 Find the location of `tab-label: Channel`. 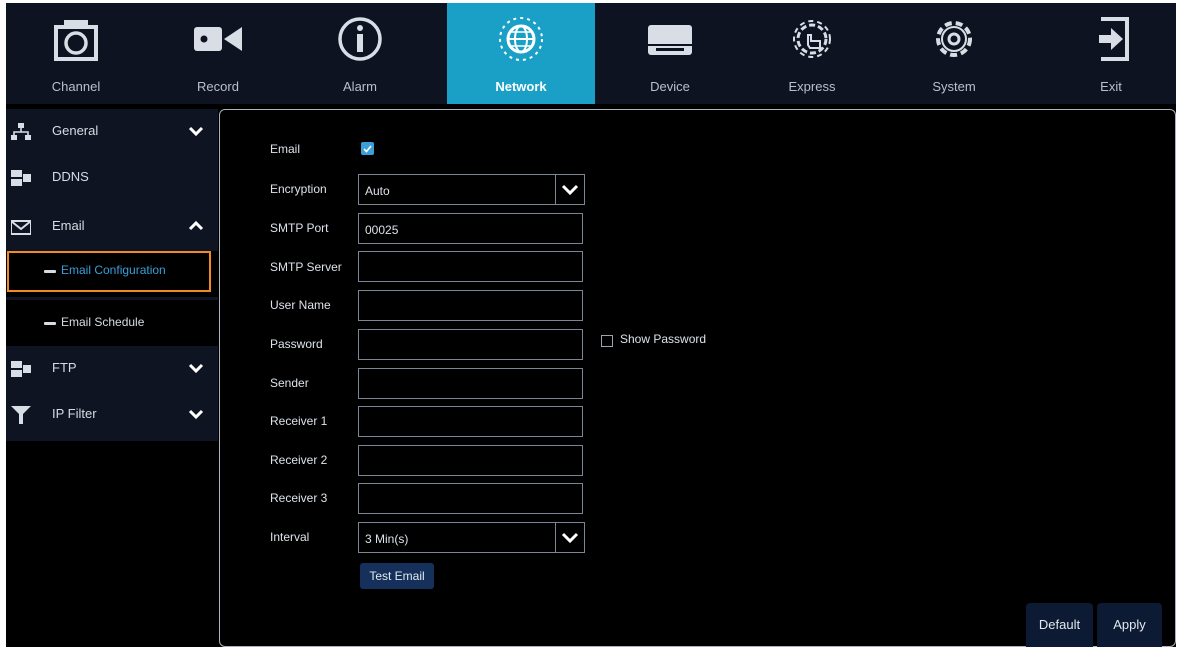

tab-label: Channel is located at coordinates (76, 86).